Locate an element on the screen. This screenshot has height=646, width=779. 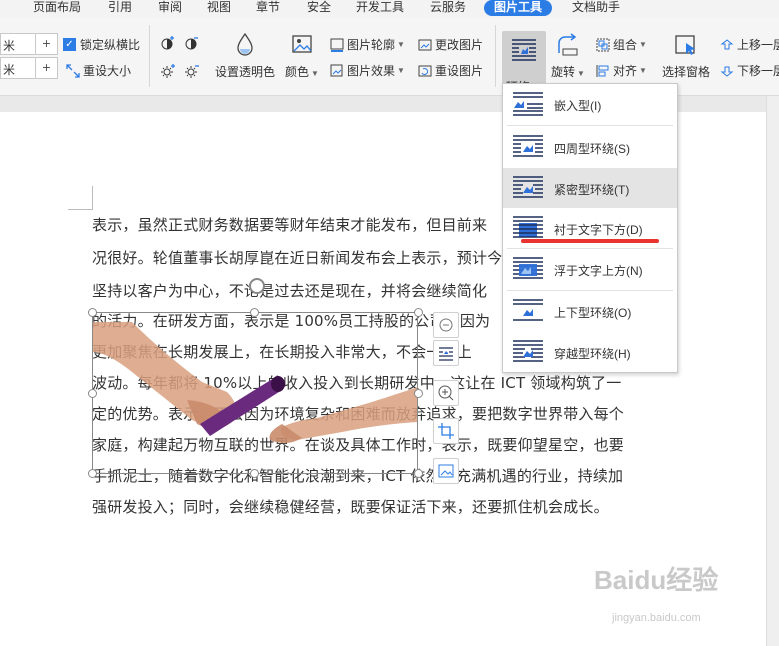
float-crop-button is located at coordinates (446, 431).